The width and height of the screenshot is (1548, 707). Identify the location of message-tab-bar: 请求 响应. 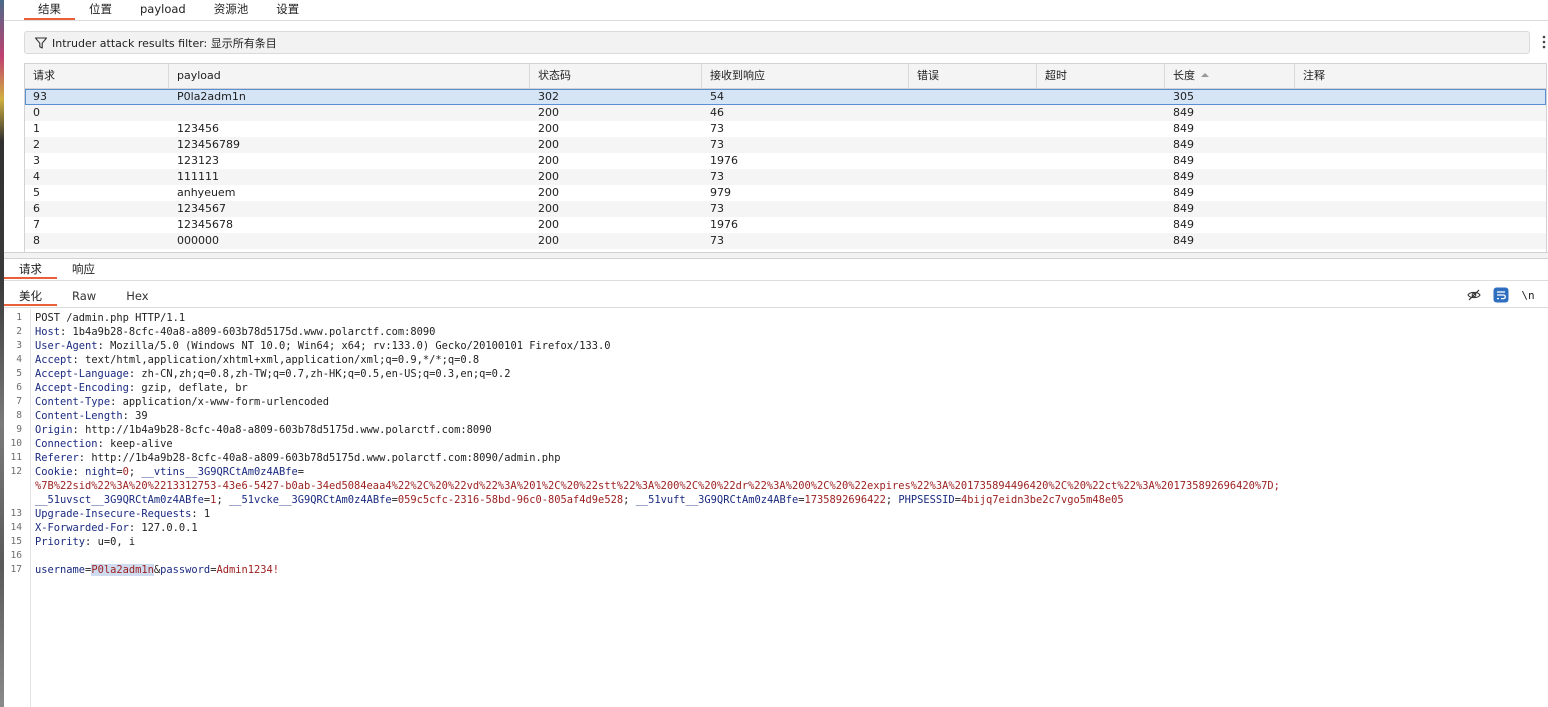
(57, 269).